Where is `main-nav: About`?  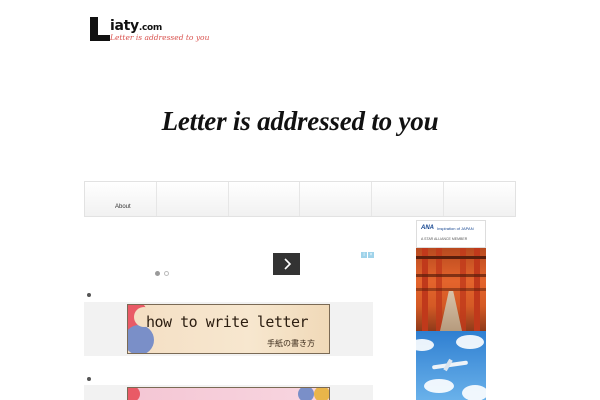
main-nav: About is located at coordinates (300, 199).